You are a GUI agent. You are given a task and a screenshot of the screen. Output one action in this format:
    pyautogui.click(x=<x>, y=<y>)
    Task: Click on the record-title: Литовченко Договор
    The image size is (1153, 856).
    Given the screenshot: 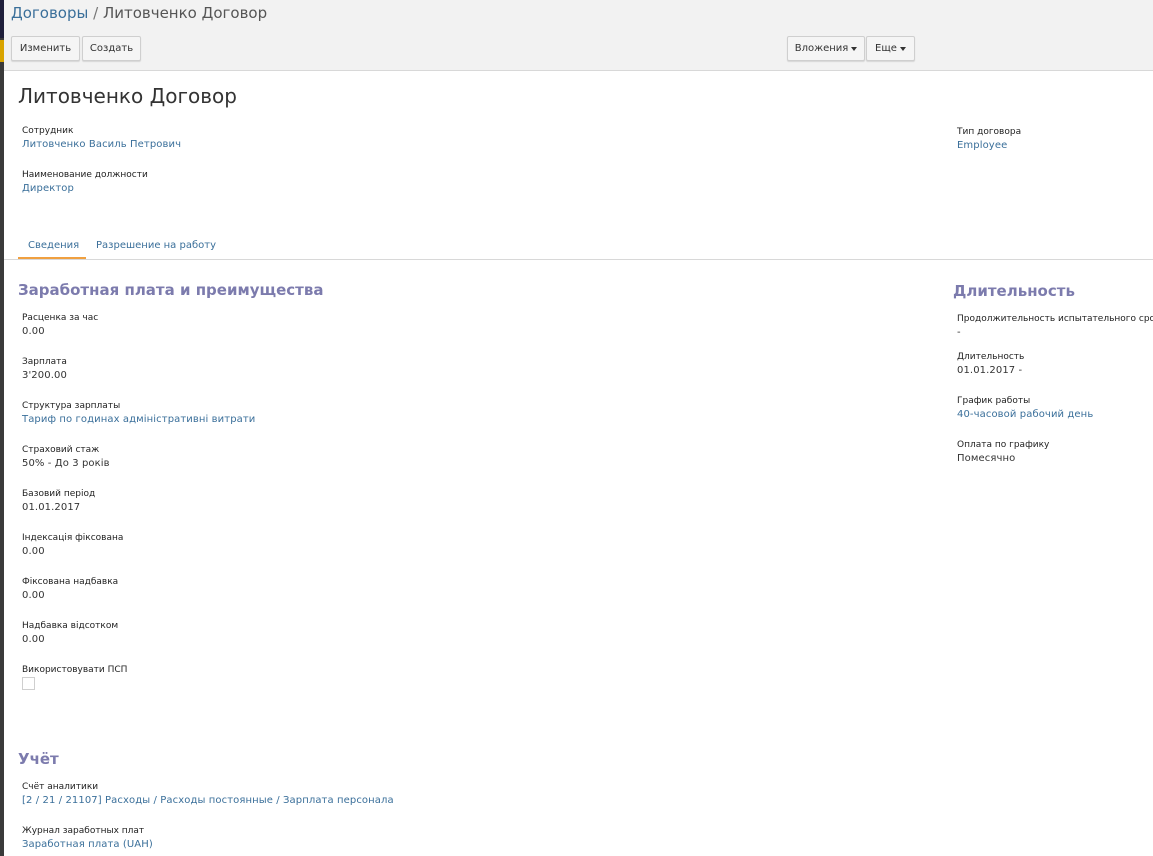 What is the action you would take?
    pyautogui.click(x=127, y=96)
    